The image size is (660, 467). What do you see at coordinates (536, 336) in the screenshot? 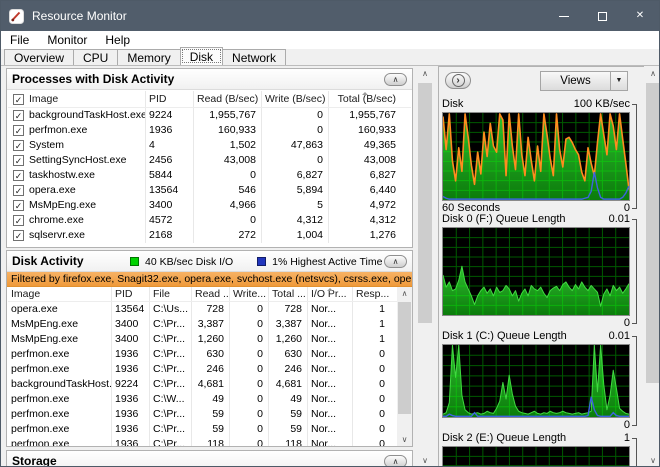
I see `graph-label-row: Disk 1 (C:) Queue Length 0.01` at bounding box center [536, 336].